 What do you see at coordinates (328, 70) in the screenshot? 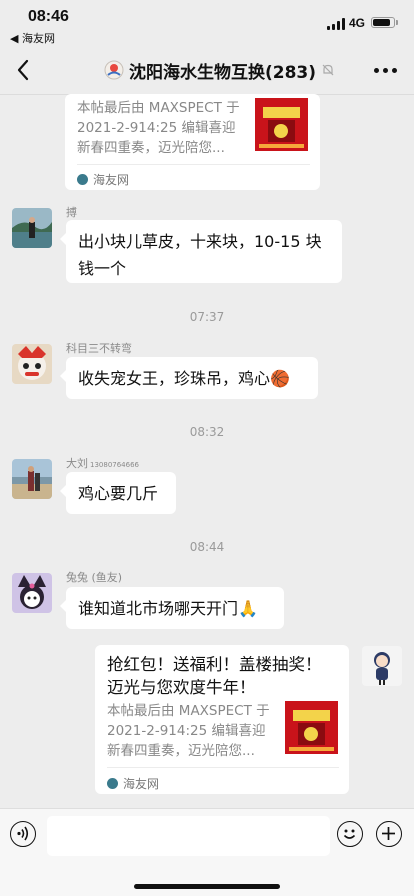
I see `bell-off-icon` at bounding box center [328, 70].